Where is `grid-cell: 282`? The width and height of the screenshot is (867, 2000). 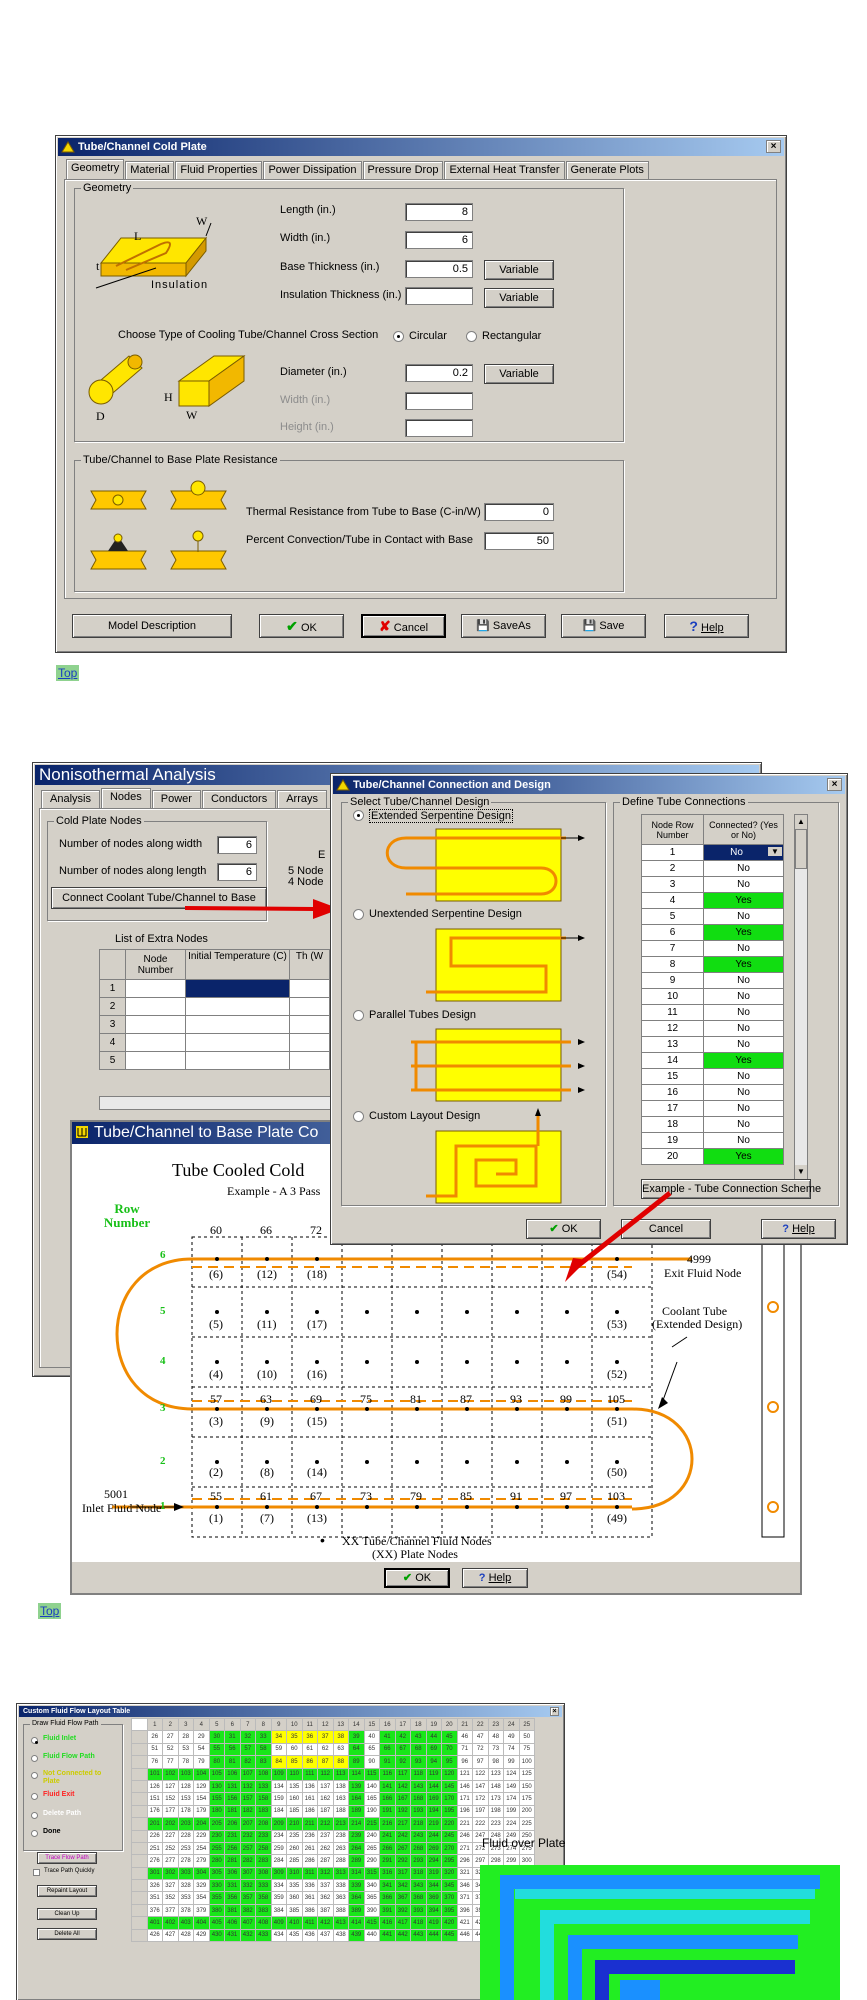 grid-cell: 282 is located at coordinates (247, 1861).